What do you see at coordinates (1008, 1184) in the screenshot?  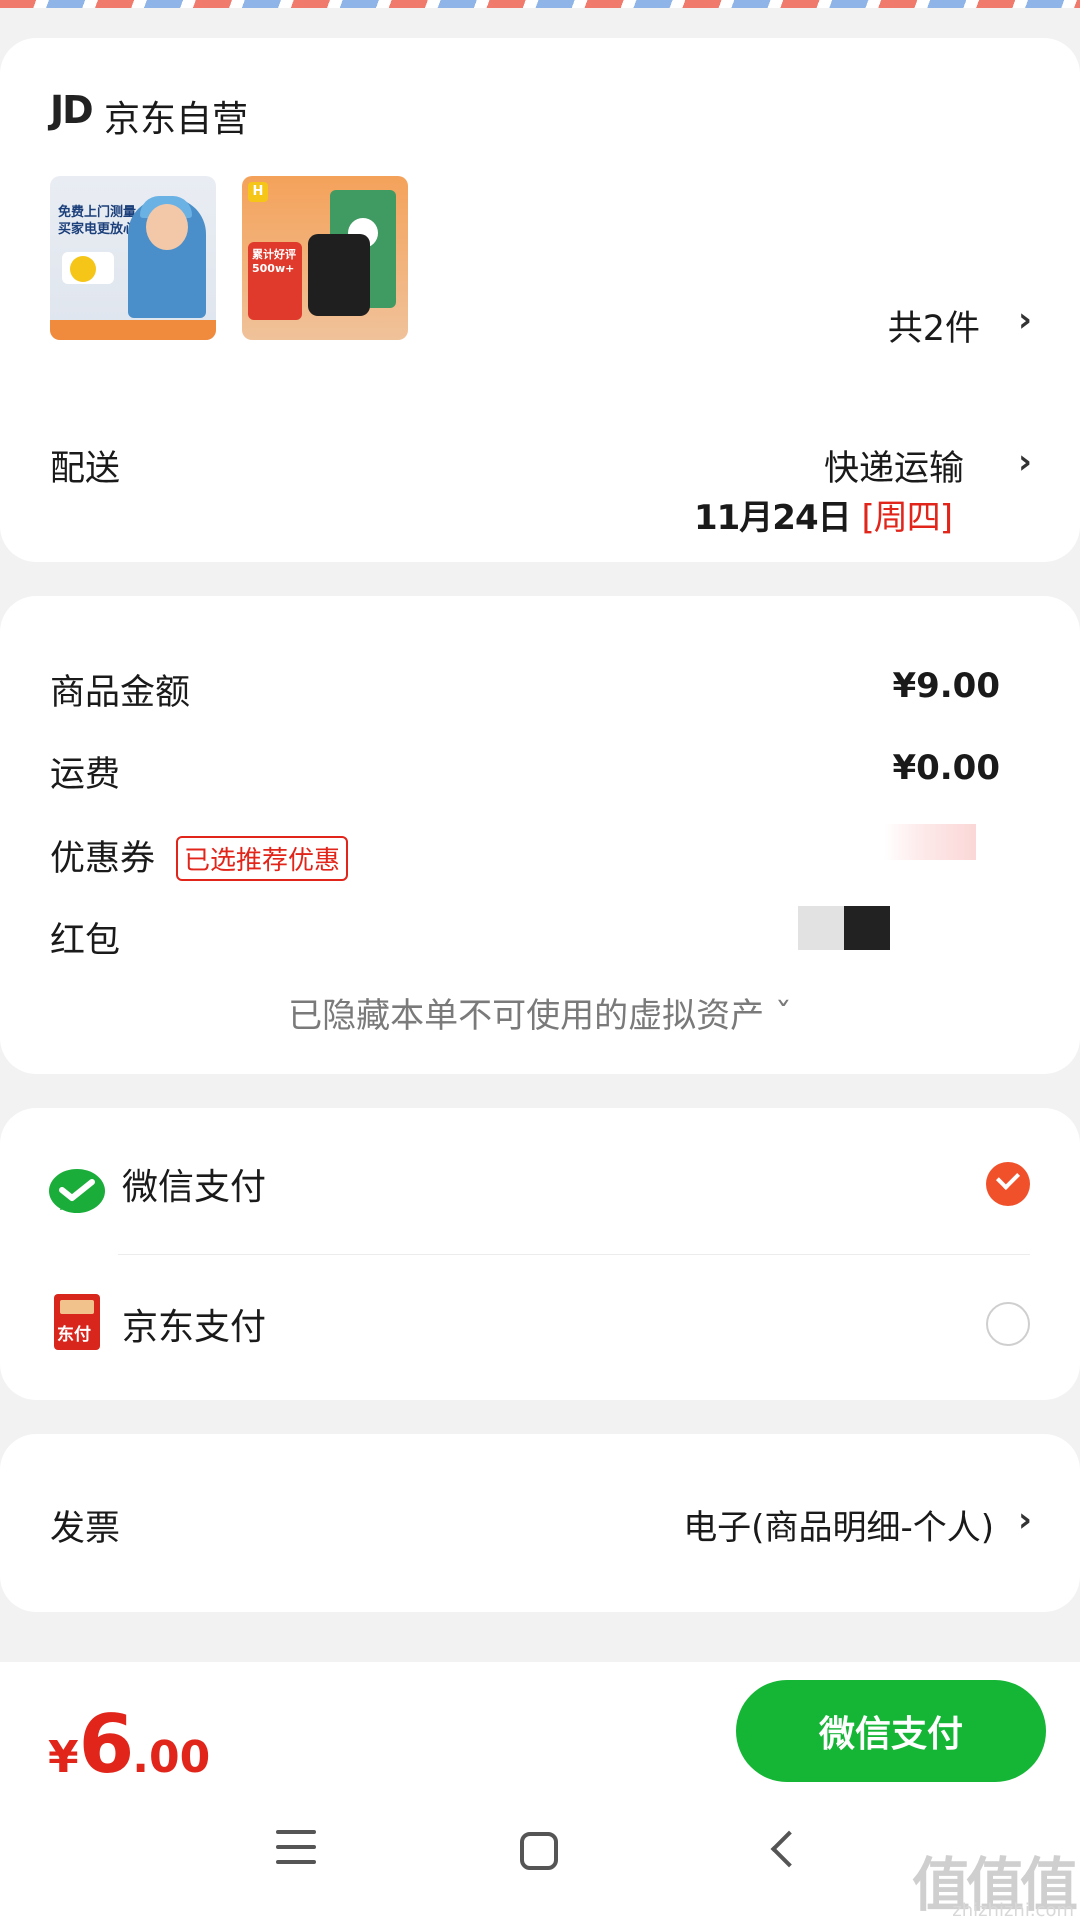 I see `wechat-pay-radio` at bounding box center [1008, 1184].